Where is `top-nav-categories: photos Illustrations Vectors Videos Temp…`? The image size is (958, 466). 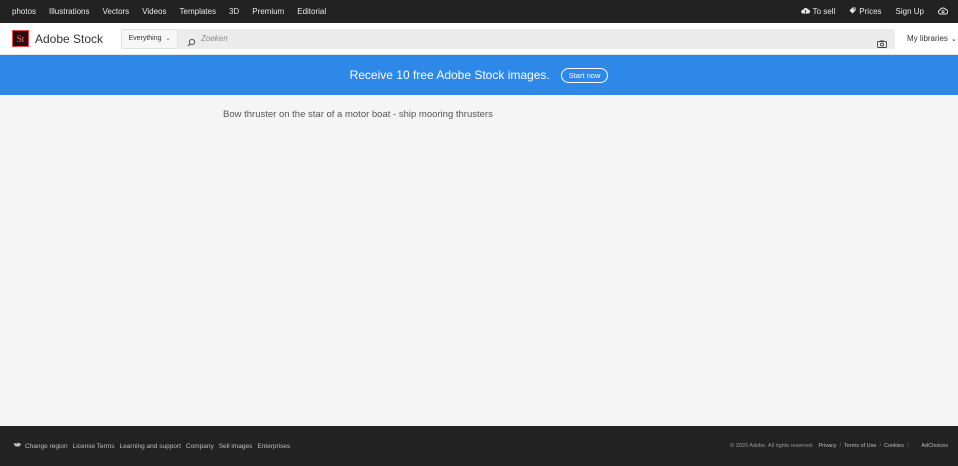
top-nav-categories: photos Illustrations Vectors Videos Temp… is located at coordinates (175, 11).